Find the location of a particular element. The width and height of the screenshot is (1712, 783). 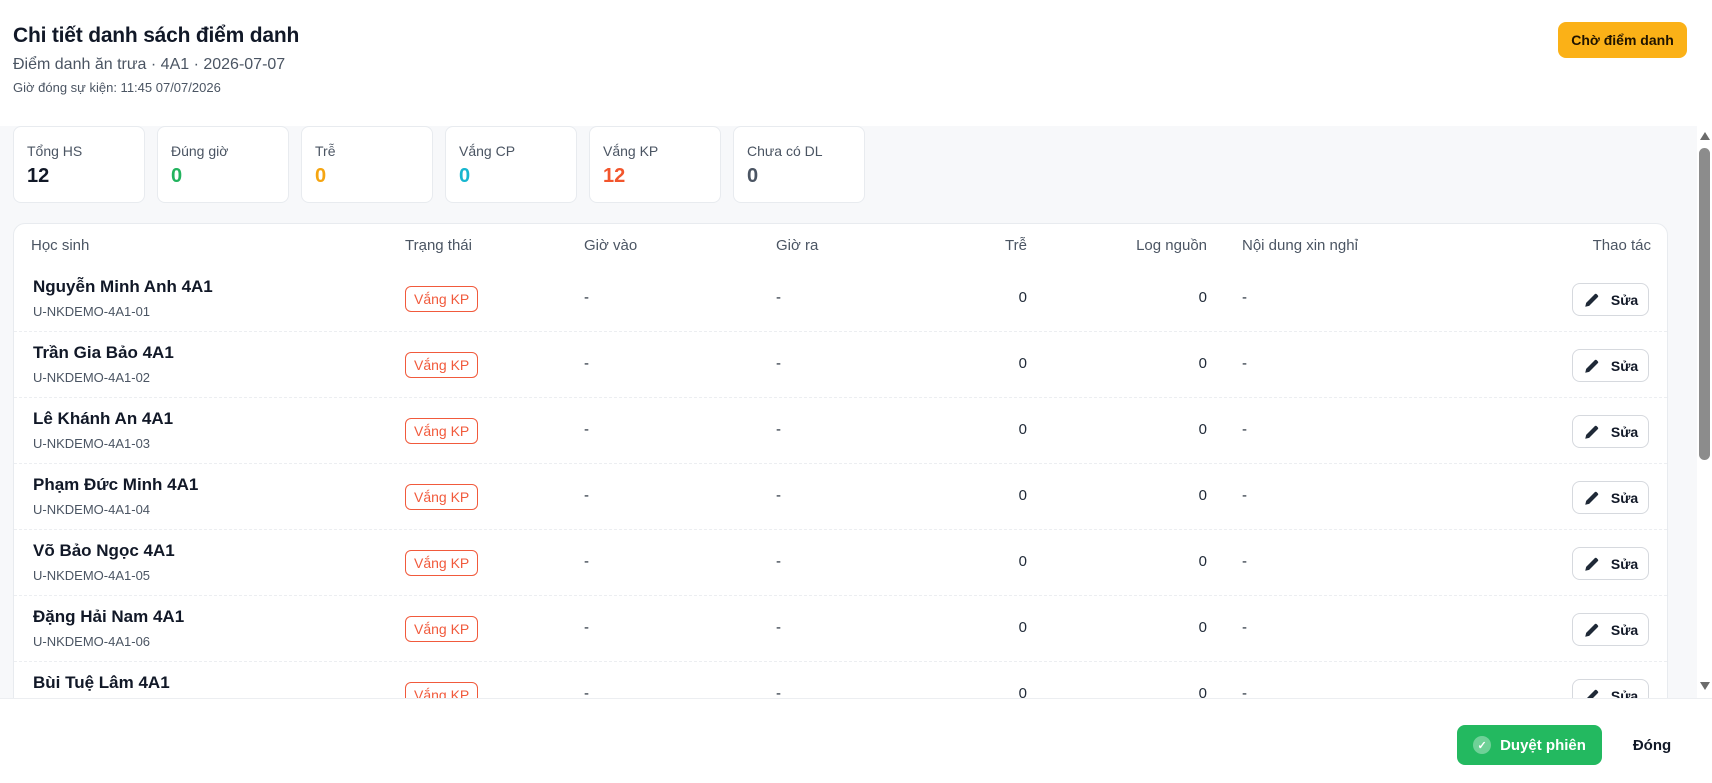

student-code: U-NKDEMO-4A1-04 is located at coordinates (92, 509).